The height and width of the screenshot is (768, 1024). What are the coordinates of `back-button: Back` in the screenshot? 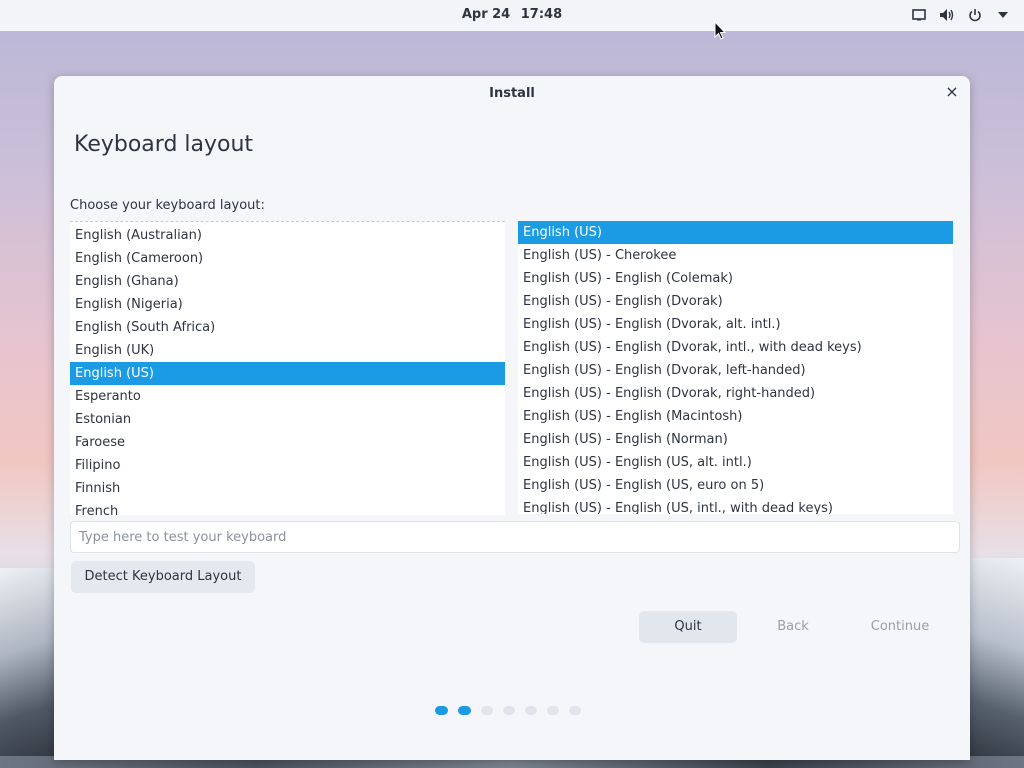 It's located at (793, 627).